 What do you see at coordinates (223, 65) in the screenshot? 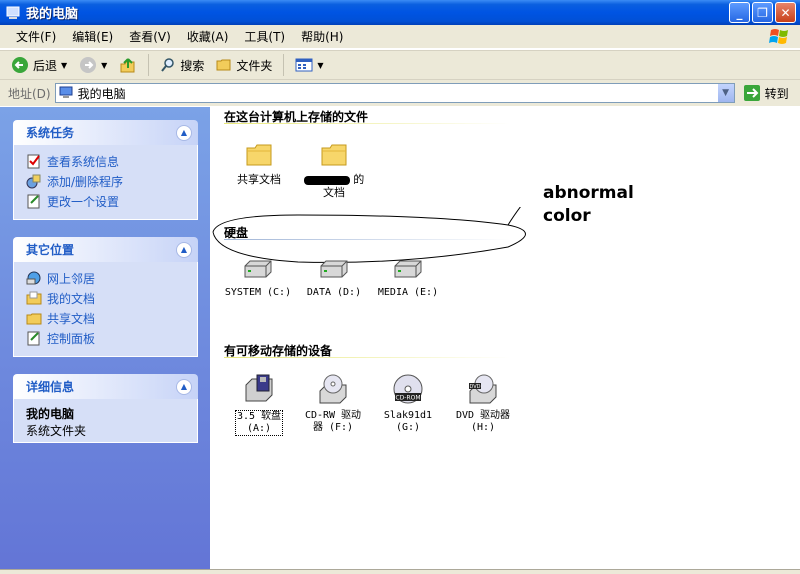
I see `folders-icon` at bounding box center [223, 65].